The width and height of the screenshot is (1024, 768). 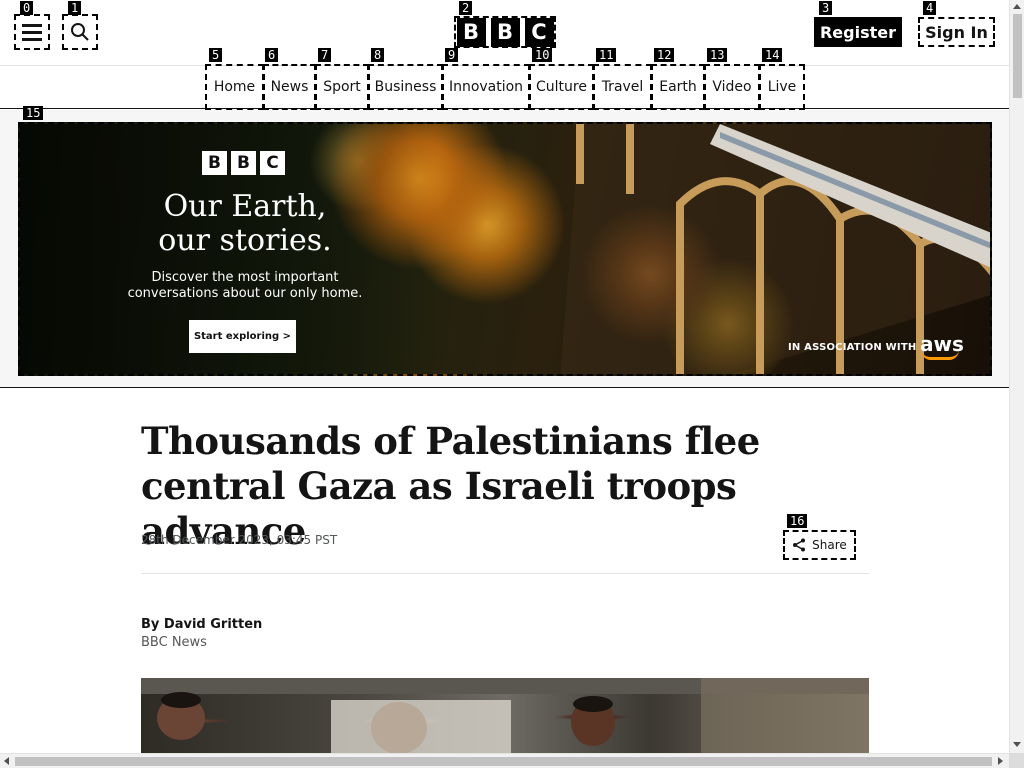 I want to click on nav-item-sport: Sport, so click(x=342, y=87).